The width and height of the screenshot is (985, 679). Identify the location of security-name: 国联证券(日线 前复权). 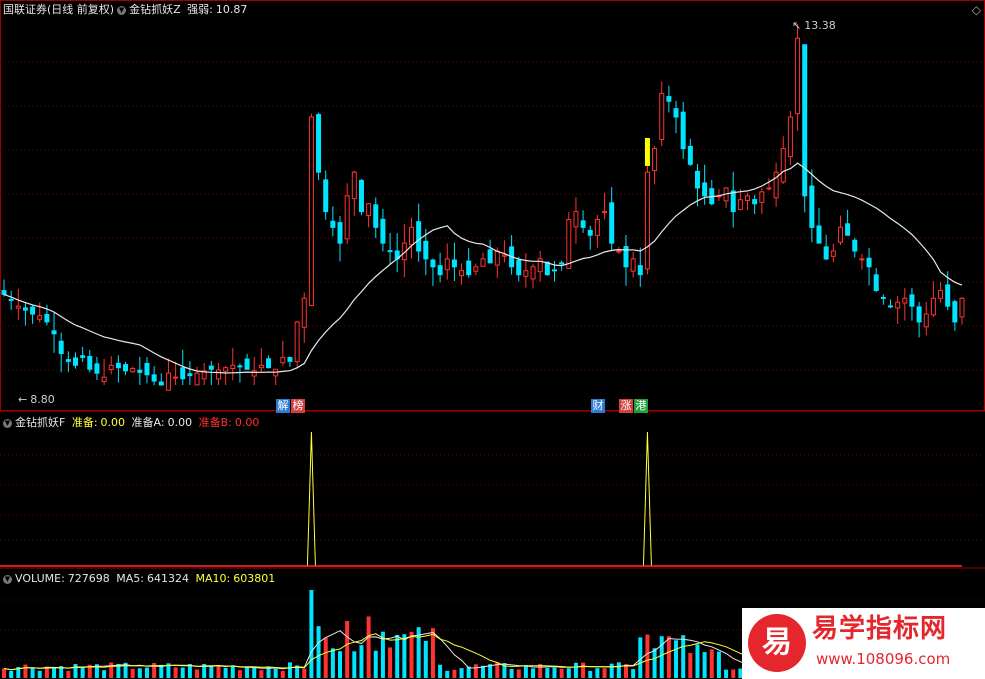
(58, 9).